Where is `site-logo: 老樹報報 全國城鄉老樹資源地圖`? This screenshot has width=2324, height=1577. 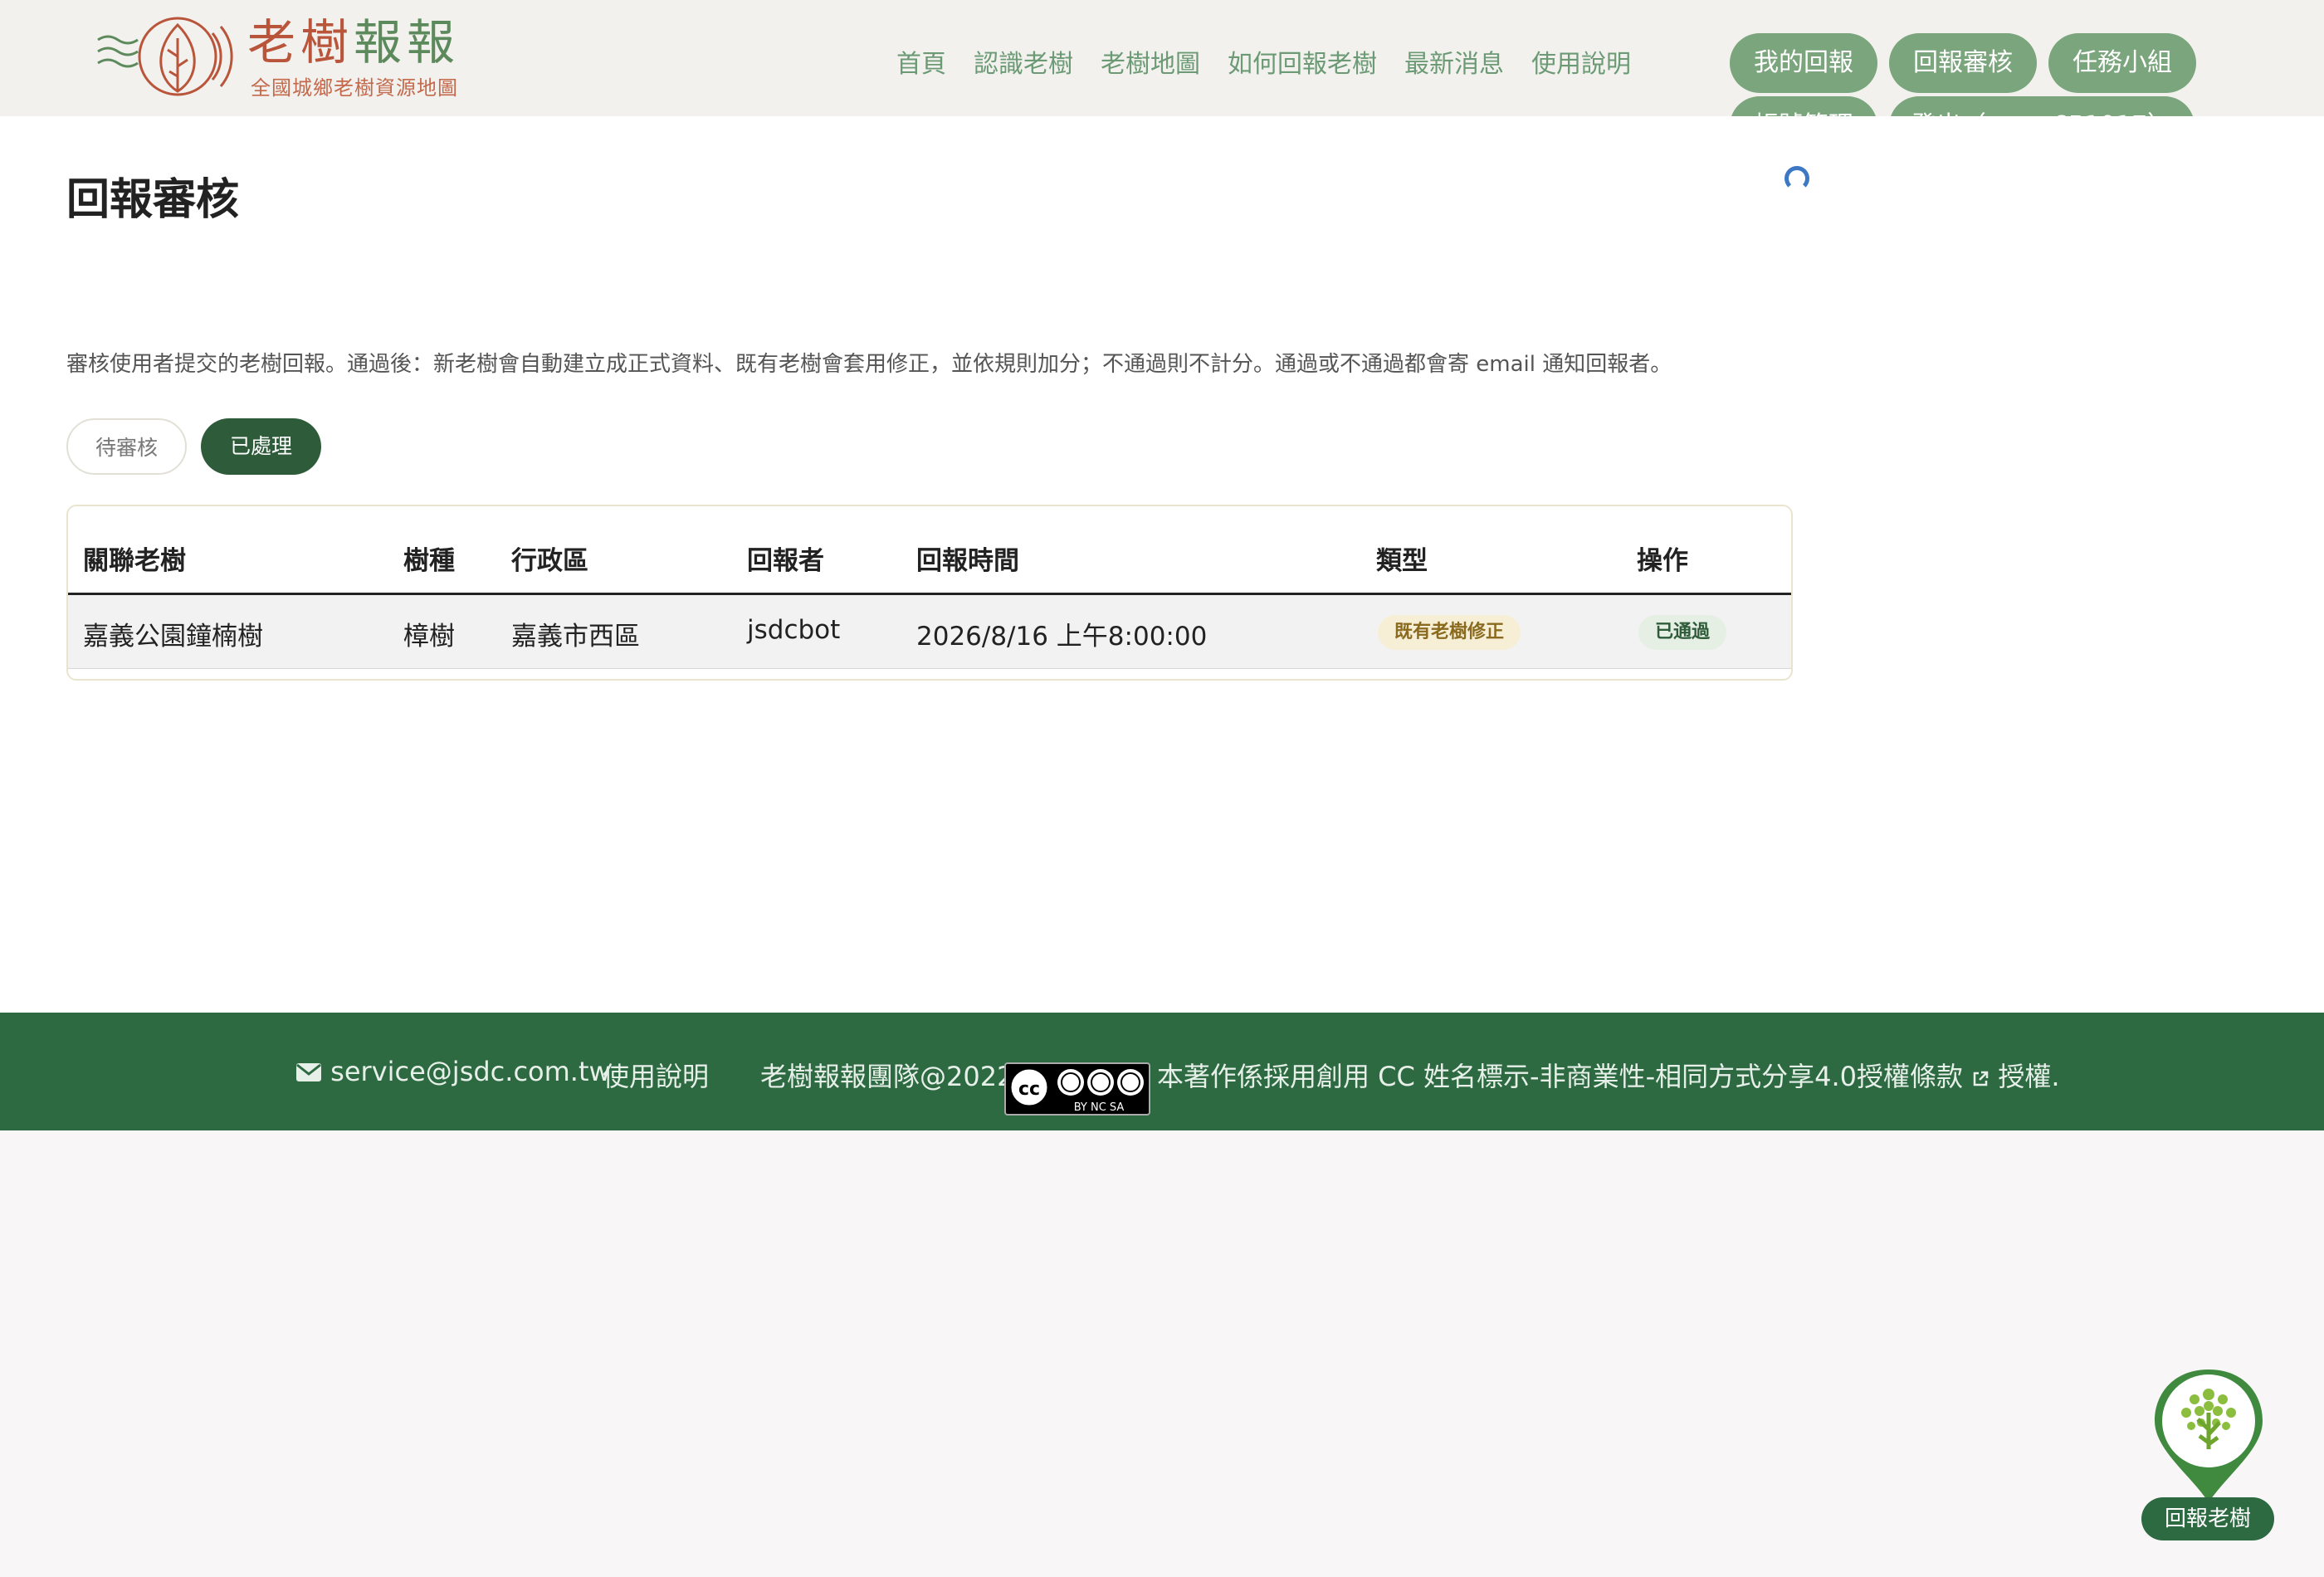
site-logo: 老樹報報 全國城鄉老樹資源地圖 is located at coordinates (295, 59).